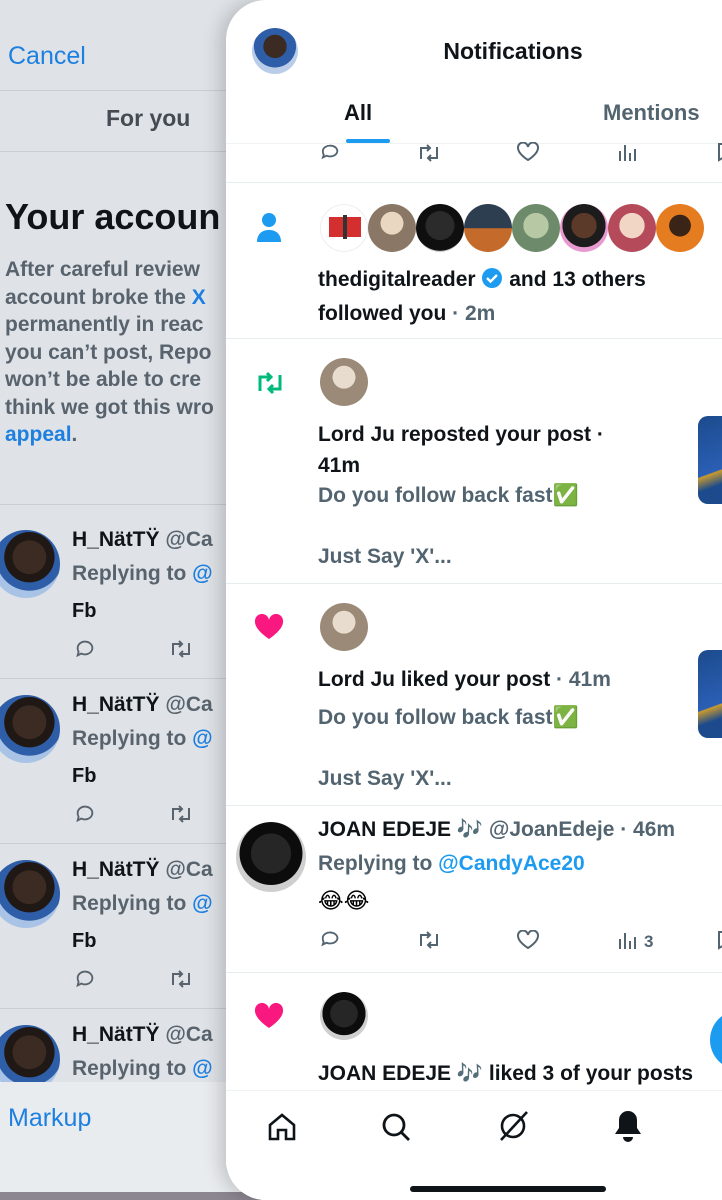  Describe the element at coordinates (148, 118) in the screenshot. I see `tab-for-you: For you` at that location.